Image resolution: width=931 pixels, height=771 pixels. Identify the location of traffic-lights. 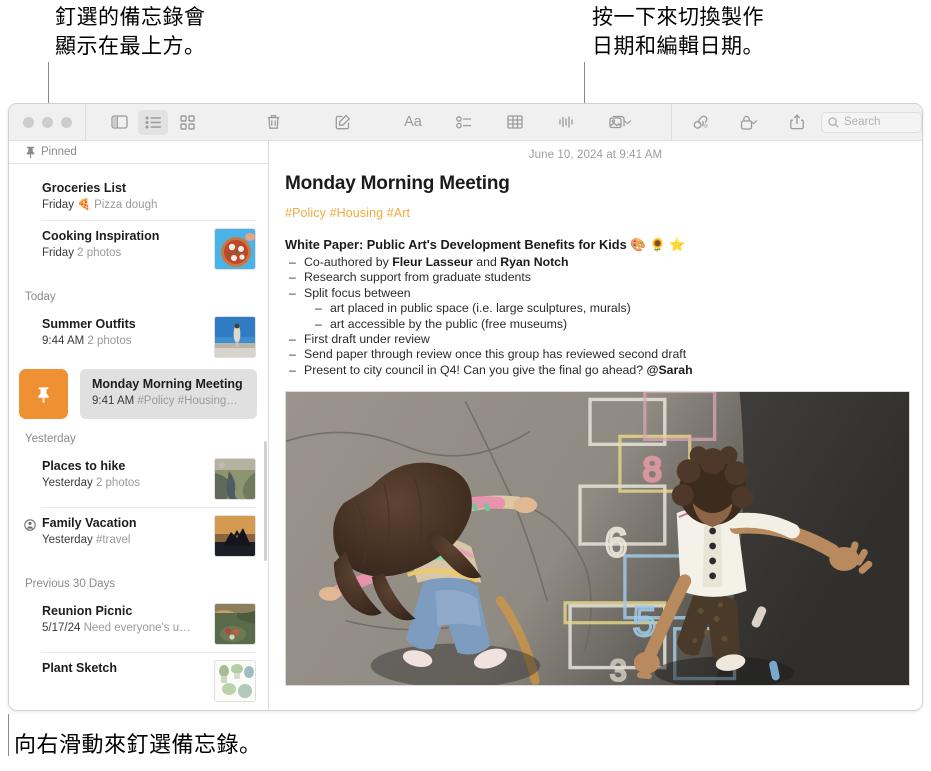
(47, 122).